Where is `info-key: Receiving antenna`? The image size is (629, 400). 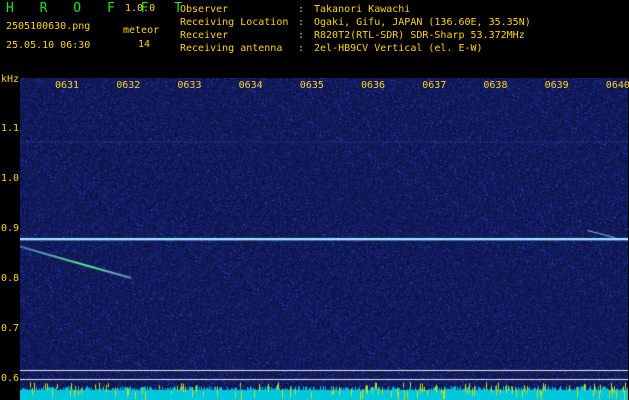
info-key: Receiving antenna is located at coordinates (231, 48).